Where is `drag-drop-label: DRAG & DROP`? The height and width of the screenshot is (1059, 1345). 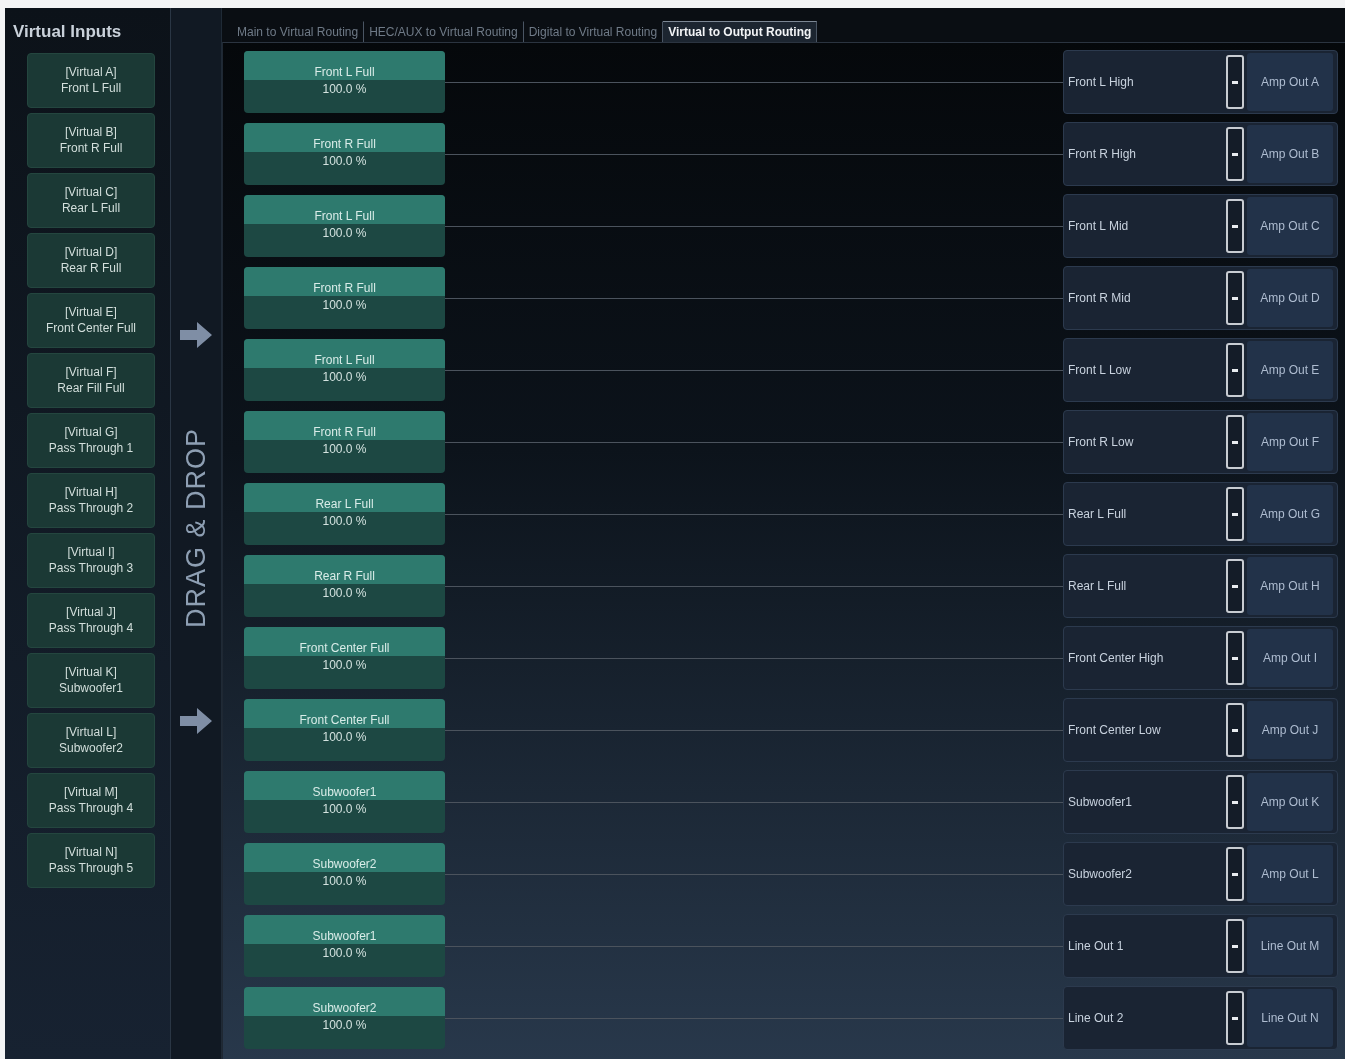 drag-drop-label: DRAG & DROP is located at coordinates (196, 528).